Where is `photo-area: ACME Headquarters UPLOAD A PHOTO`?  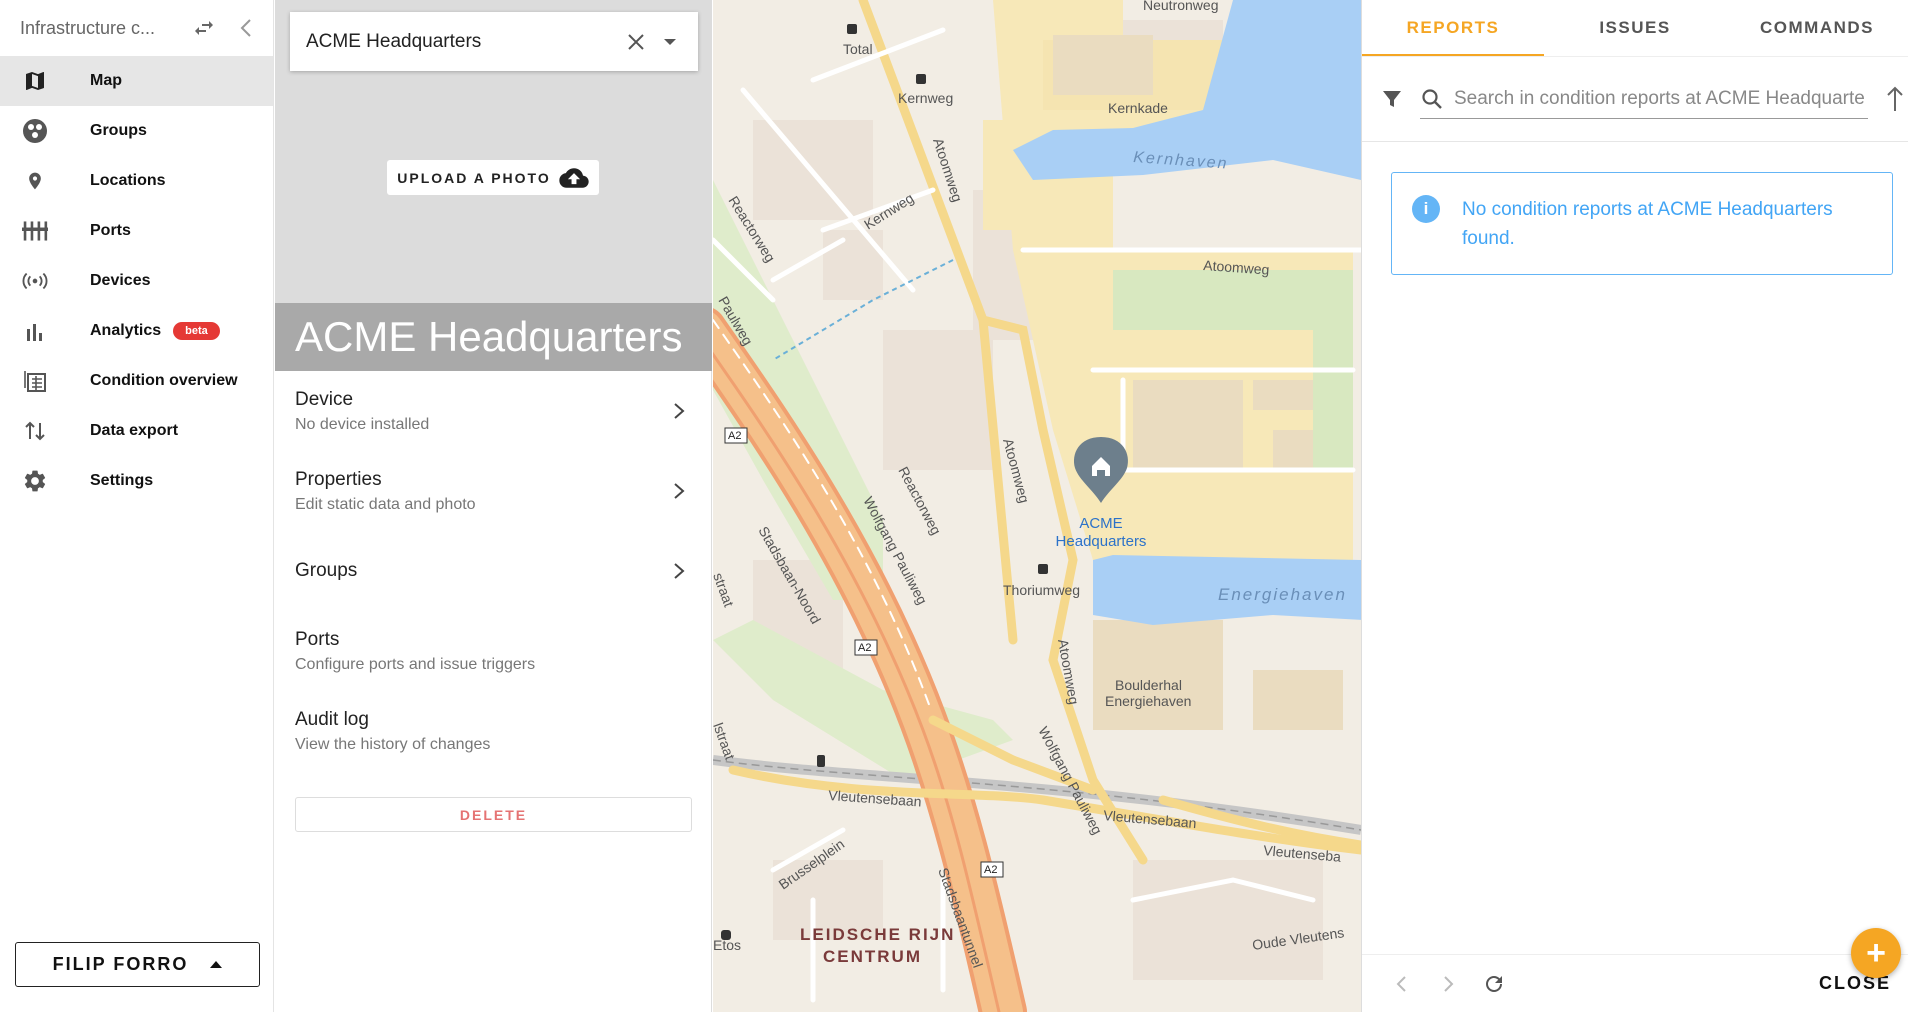
photo-area: ACME Headquarters UPLOAD A PHOTO is located at coordinates (493, 151).